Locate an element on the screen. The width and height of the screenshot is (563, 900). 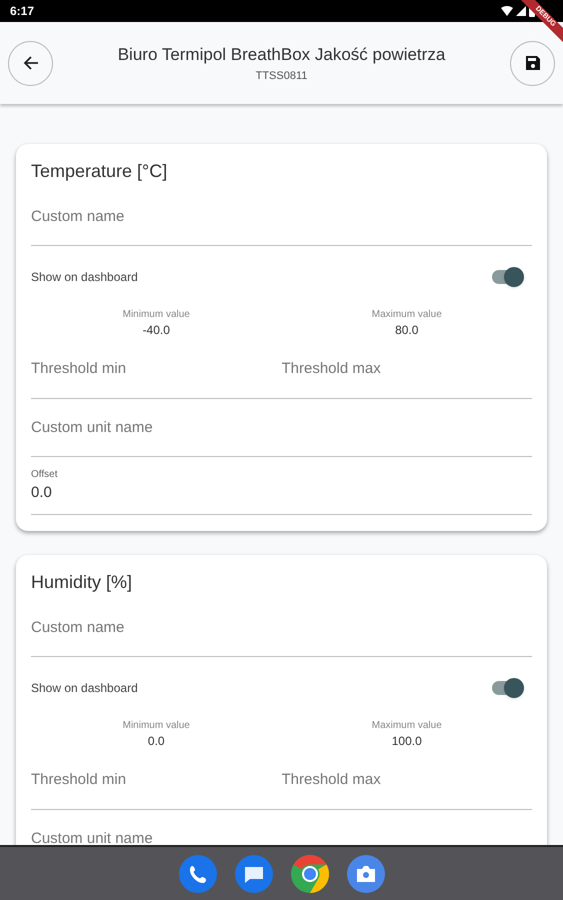
page-subtitle: TTSS0811 is located at coordinates (282, 76).